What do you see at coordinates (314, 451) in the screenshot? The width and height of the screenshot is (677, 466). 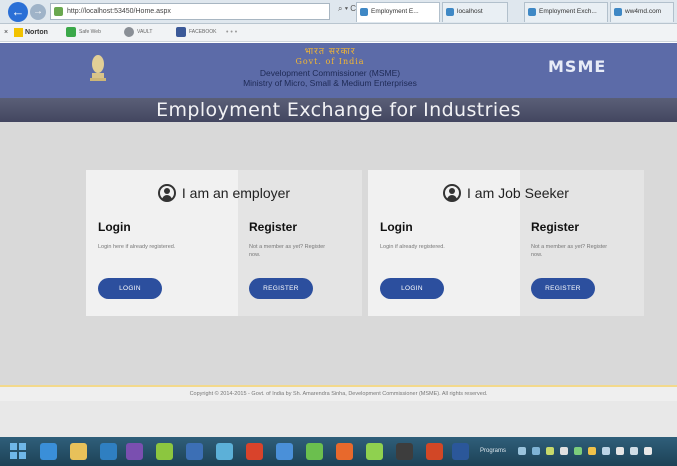 I see `app-icon-leaf` at bounding box center [314, 451].